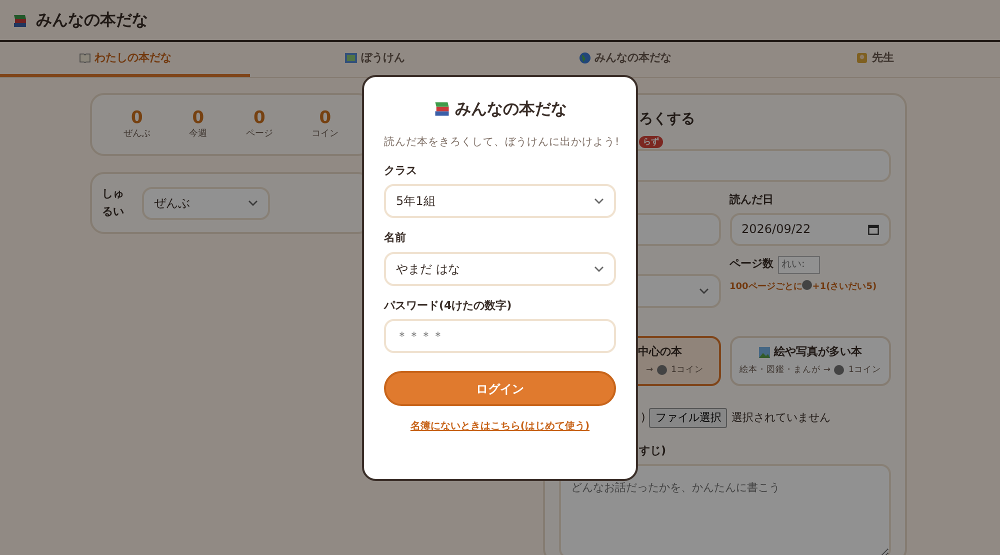 The image size is (1000, 555). What do you see at coordinates (84, 58) in the screenshot?
I see `open-book-icon` at bounding box center [84, 58].